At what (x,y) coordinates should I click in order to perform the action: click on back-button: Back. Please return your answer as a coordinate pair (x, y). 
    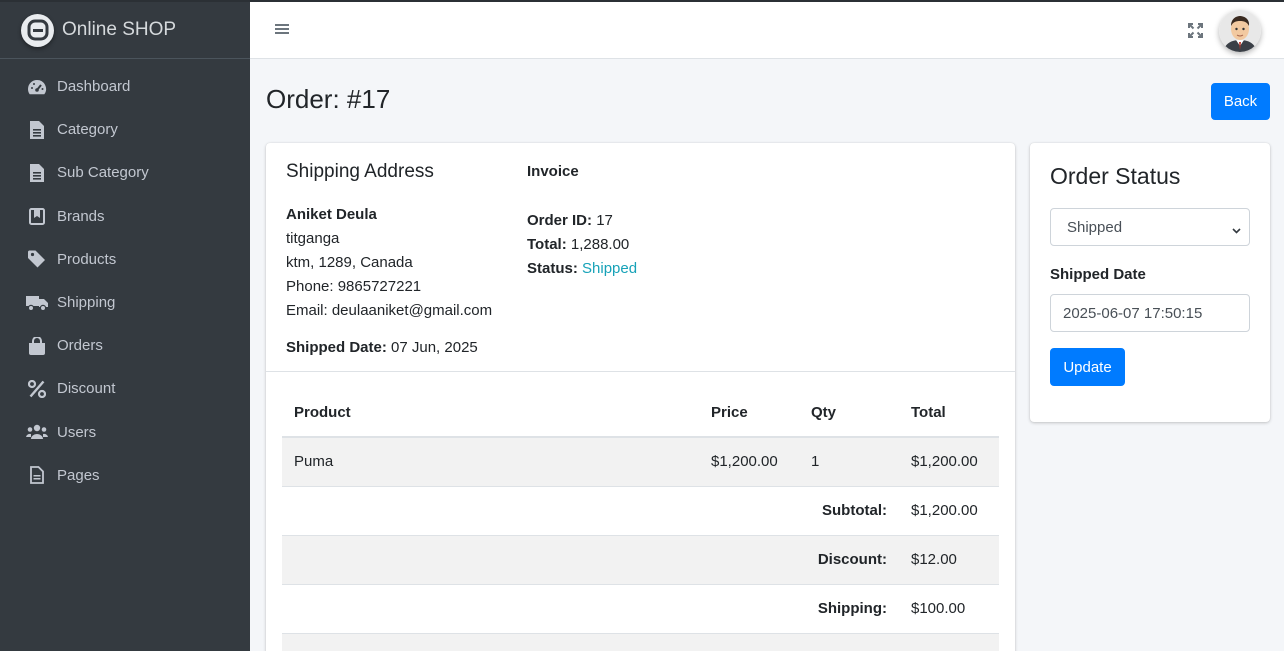
    Looking at the image, I should click on (1240, 101).